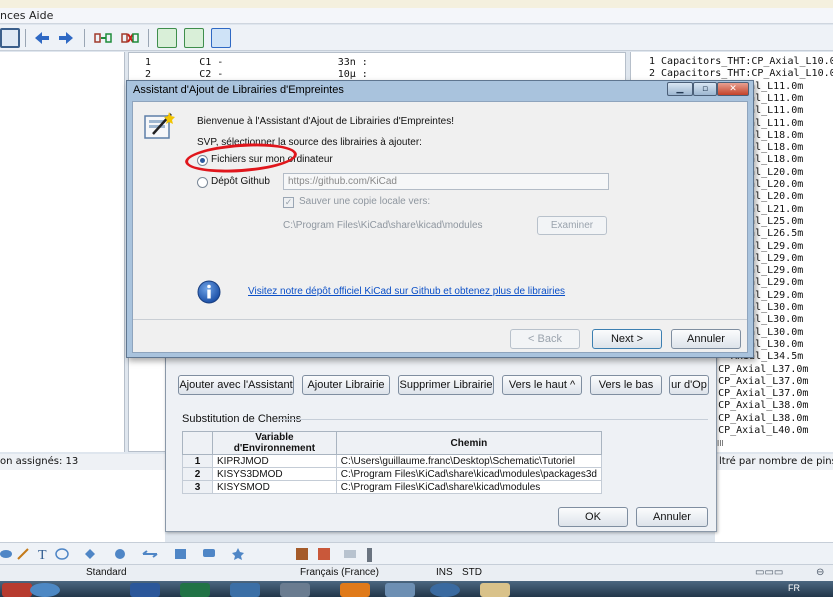  Describe the element at coordinates (440, 319) in the screenshot. I see `footer-separator` at that location.